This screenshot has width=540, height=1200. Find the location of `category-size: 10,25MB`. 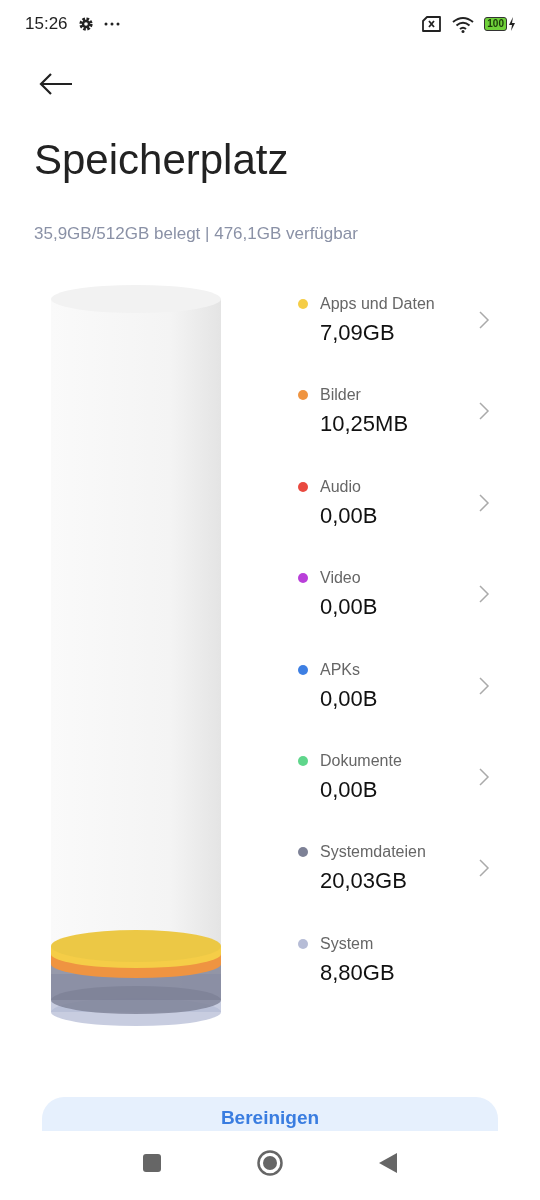

category-size: 10,25MB is located at coordinates (364, 424).